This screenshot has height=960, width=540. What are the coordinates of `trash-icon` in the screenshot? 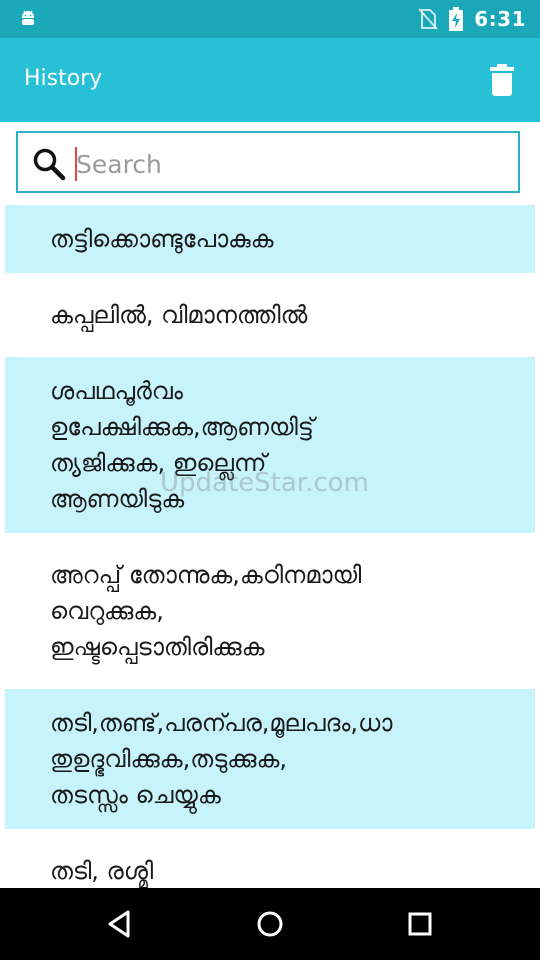 It's located at (502, 80).